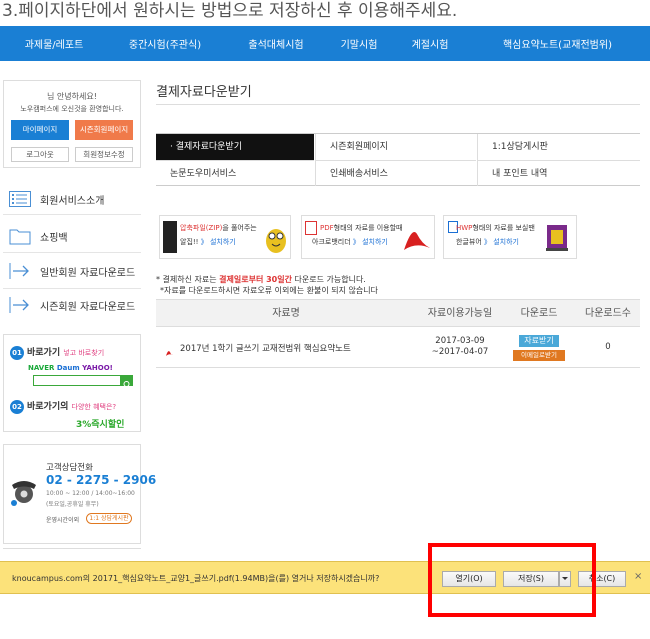 This screenshot has height=639, width=650. I want to click on promo-line1-suffix: 넣고 바로찾기, so click(84, 353).